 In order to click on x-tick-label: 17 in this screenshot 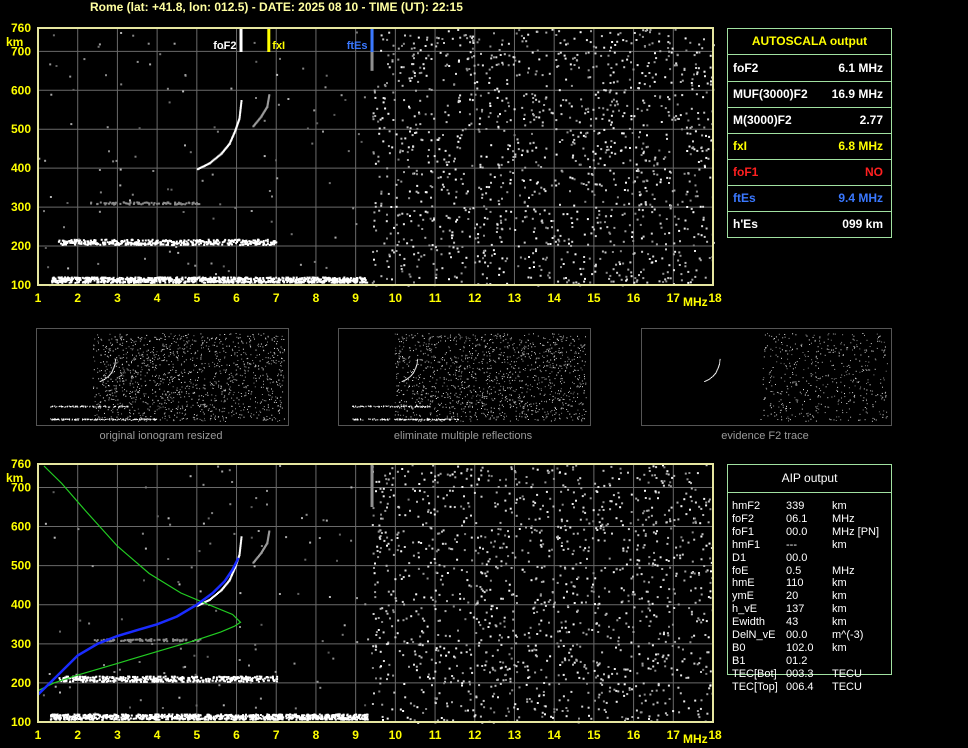, I will do `click(674, 298)`.